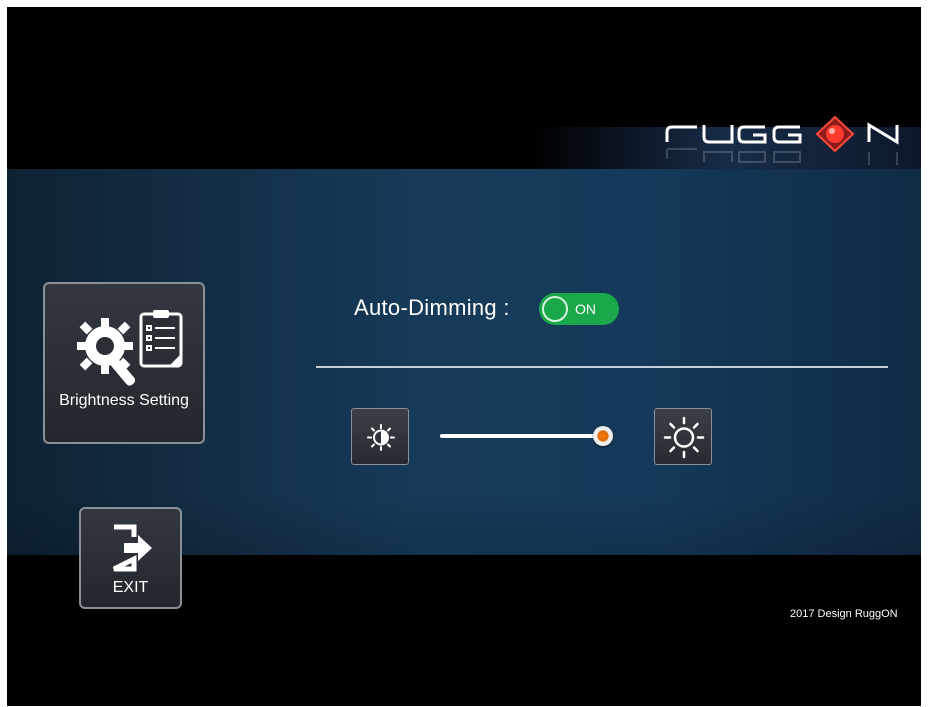 Image resolution: width=935 pixels, height=707 pixels. Describe the element at coordinates (782, 140) in the screenshot. I see `ruggon-logo` at that location.